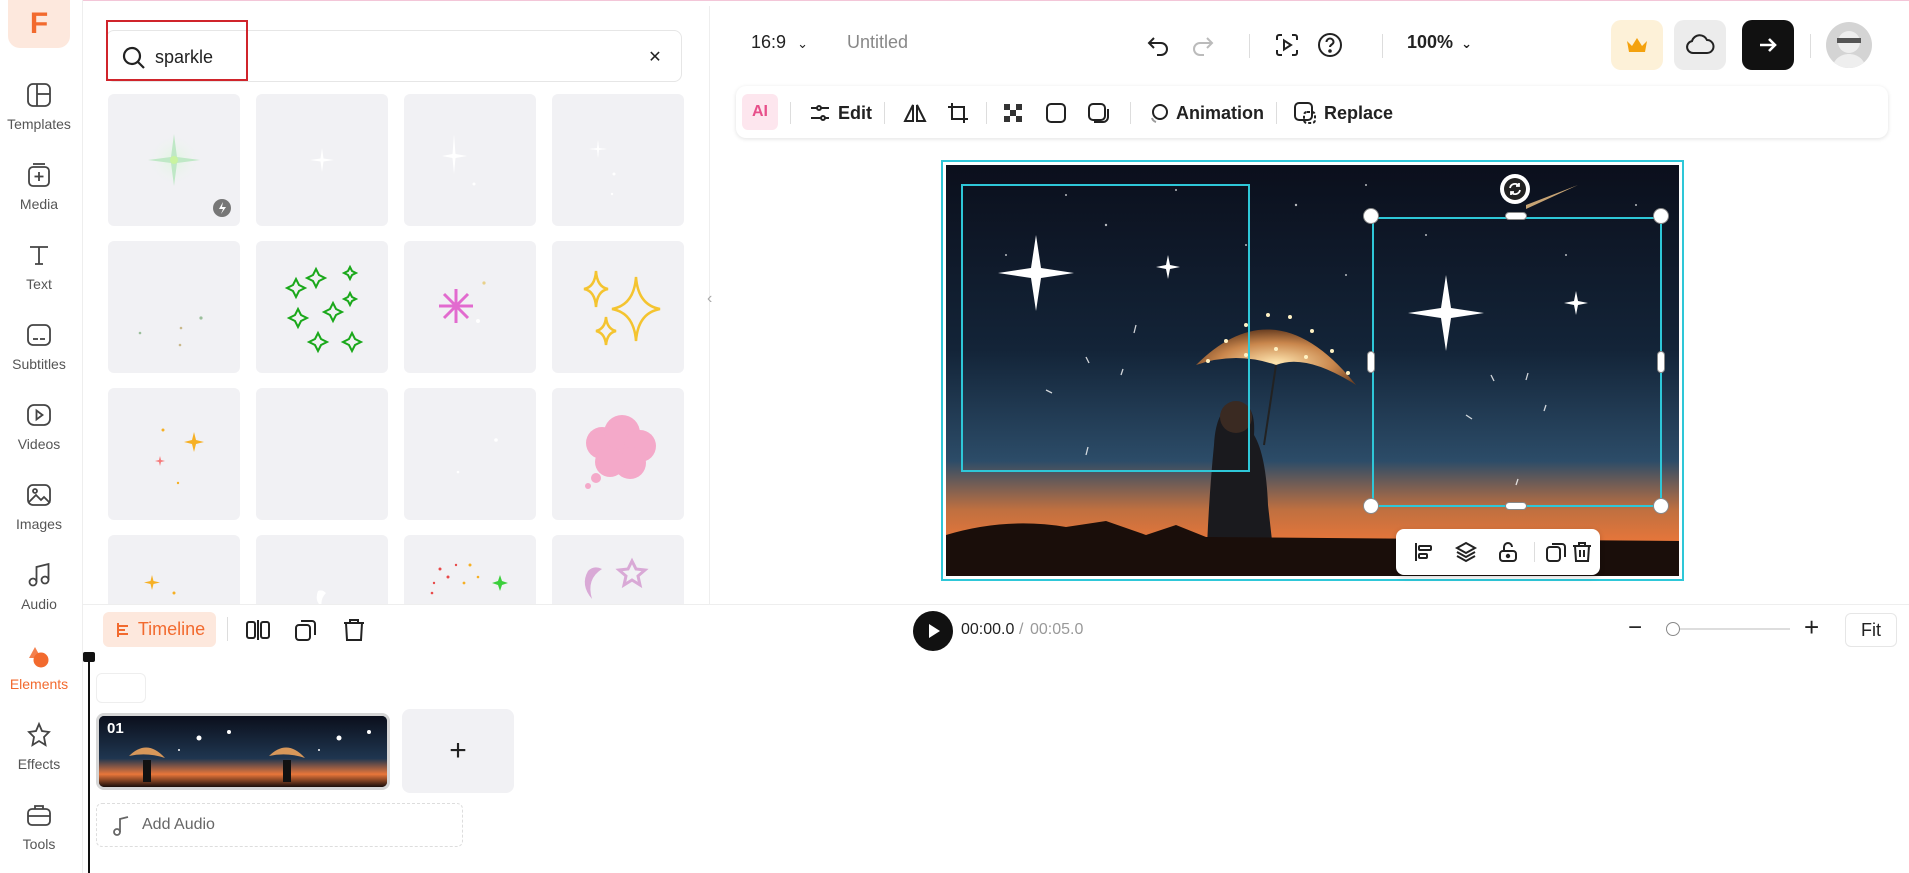  What do you see at coordinates (655, 57) in the screenshot?
I see `clear-search-button: ✕` at bounding box center [655, 57].